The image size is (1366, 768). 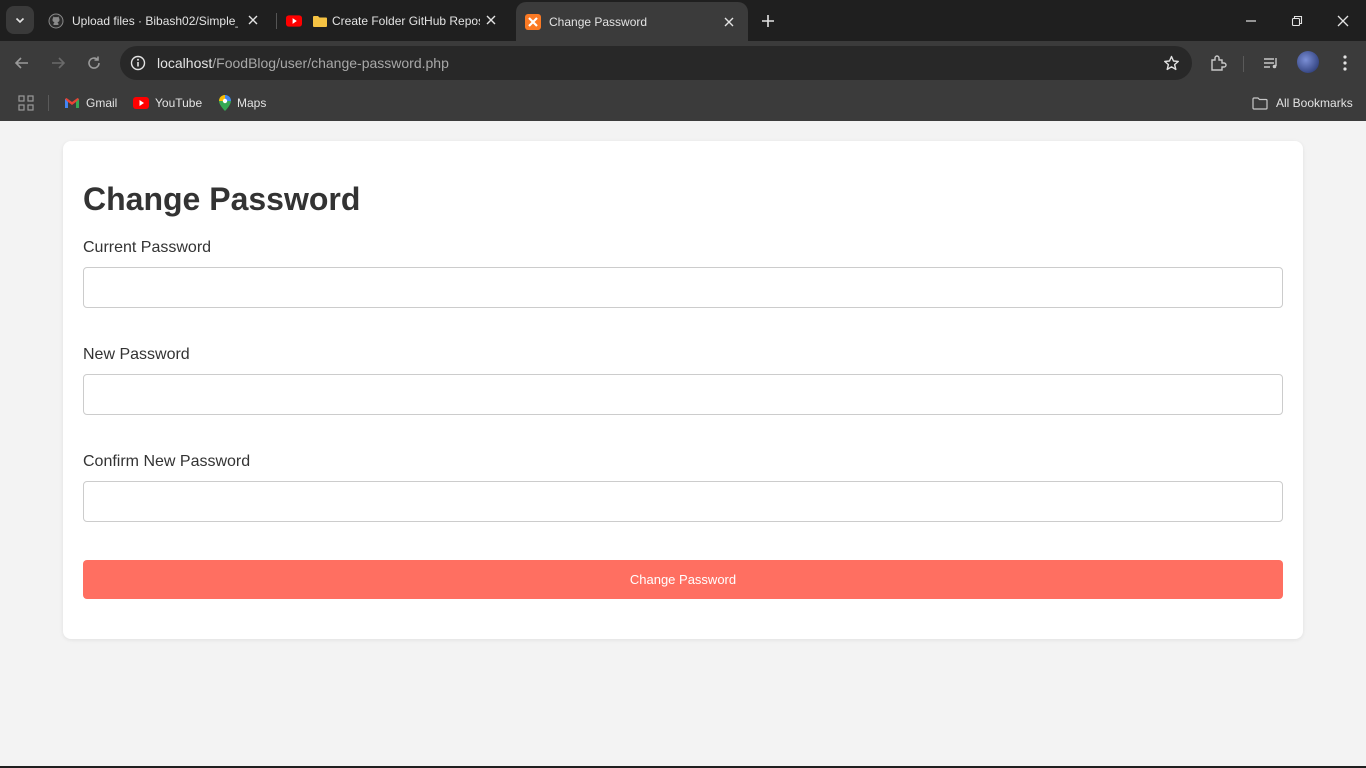 I want to click on tab-search-button, so click(x=20, y=20).